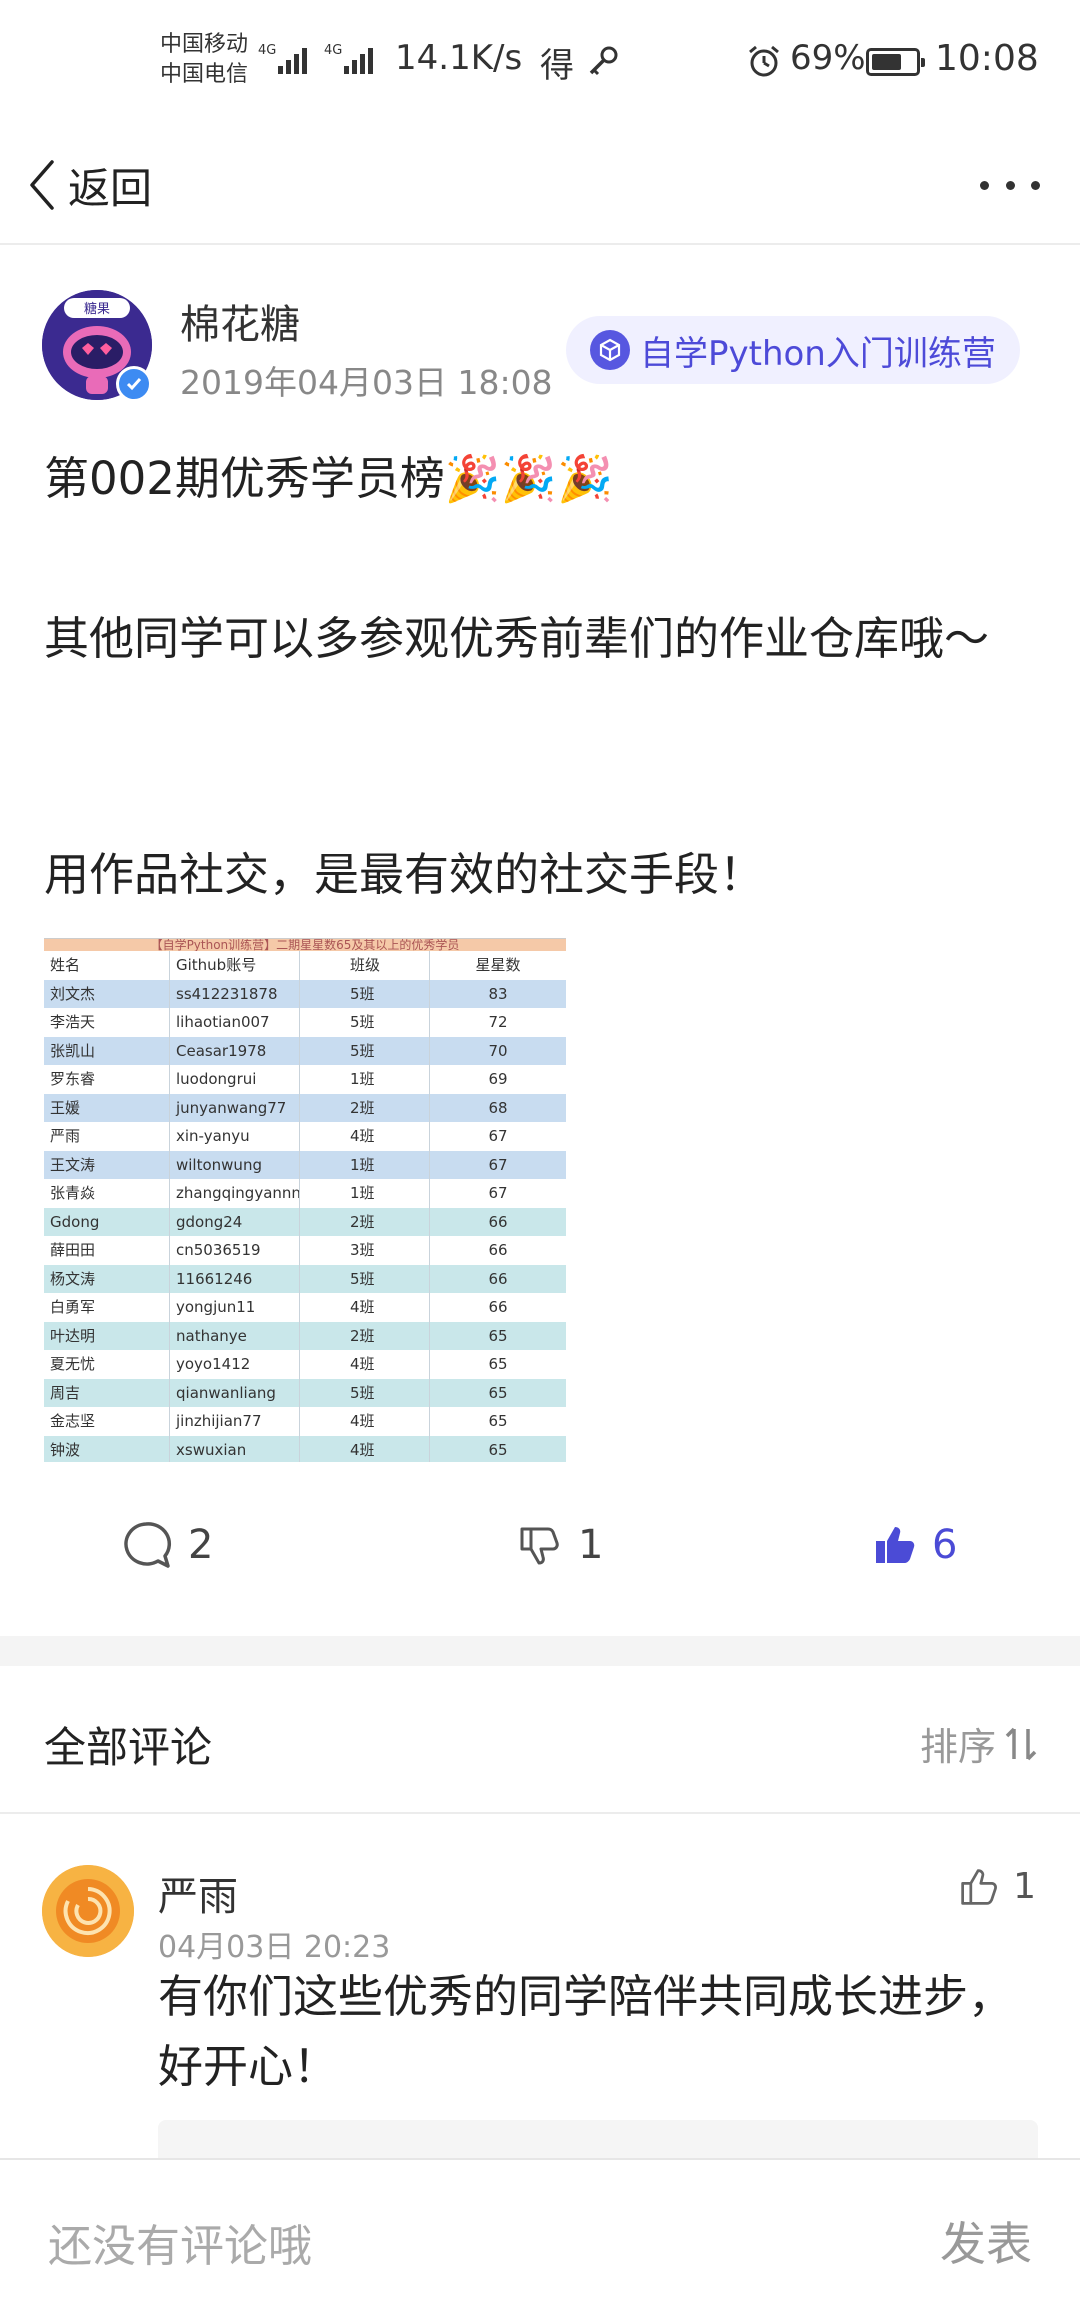  Describe the element at coordinates (274, 1947) in the screenshot. I see `comment-date: 04月03日 20:23` at that location.